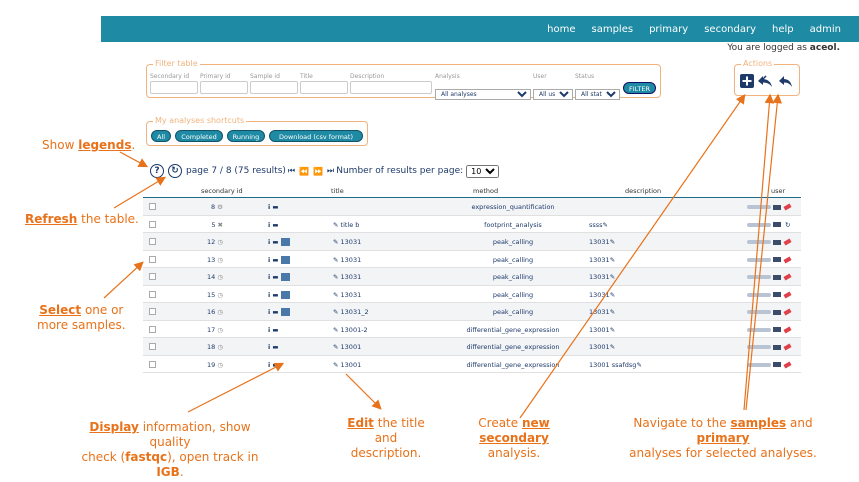  What do you see at coordinates (723, 453) in the screenshot?
I see `ann-navigate-text-2: analyses for selected analyses.` at bounding box center [723, 453].